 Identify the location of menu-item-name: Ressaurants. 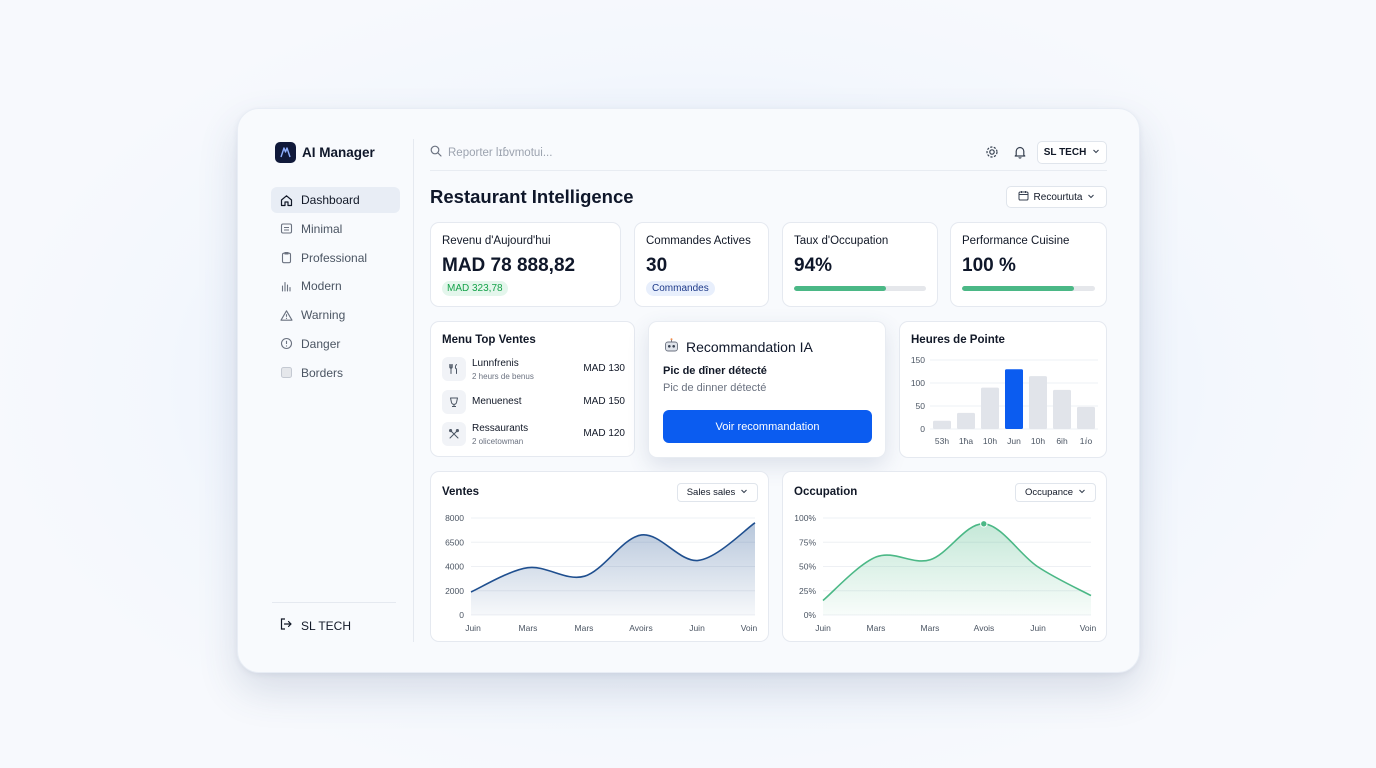
(500, 428).